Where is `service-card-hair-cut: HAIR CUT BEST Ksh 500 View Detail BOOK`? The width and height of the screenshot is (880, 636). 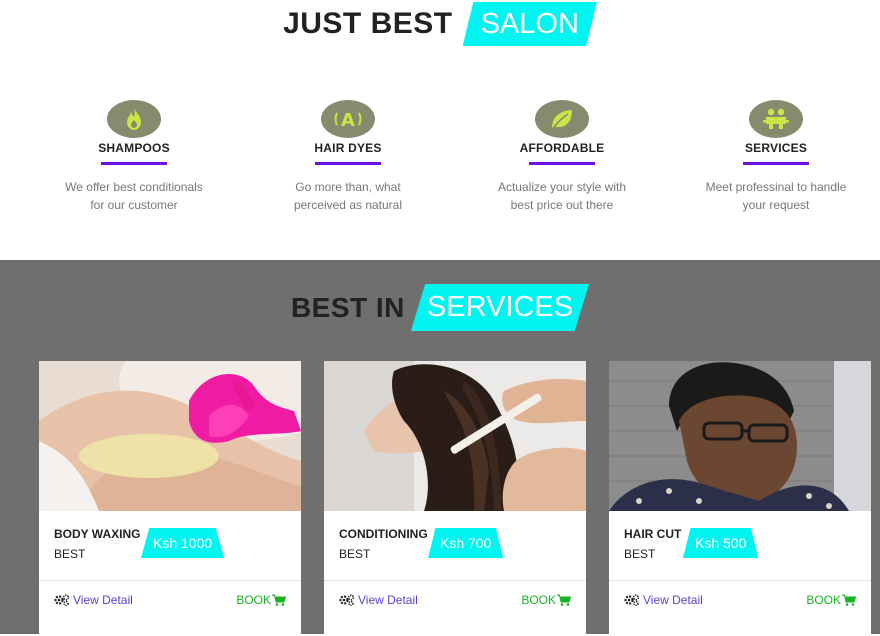 service-card-hair-cut: HAIR CUT BEST Ksh 500 View Detail BOOK is located at coordinates (740, 498).